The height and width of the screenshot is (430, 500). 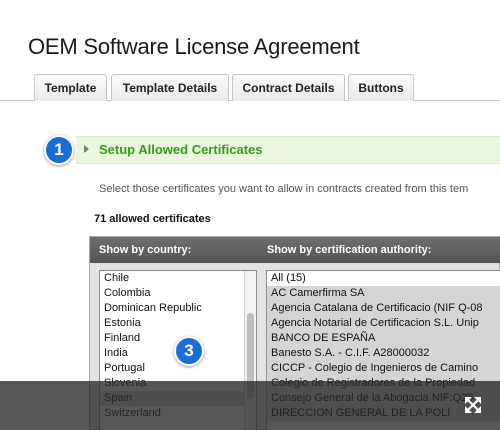 What do you see at coordinates (288, 87) in the screenshot?
I see `tab-contract-details: Contract Details` at bounding box center [288, 87].